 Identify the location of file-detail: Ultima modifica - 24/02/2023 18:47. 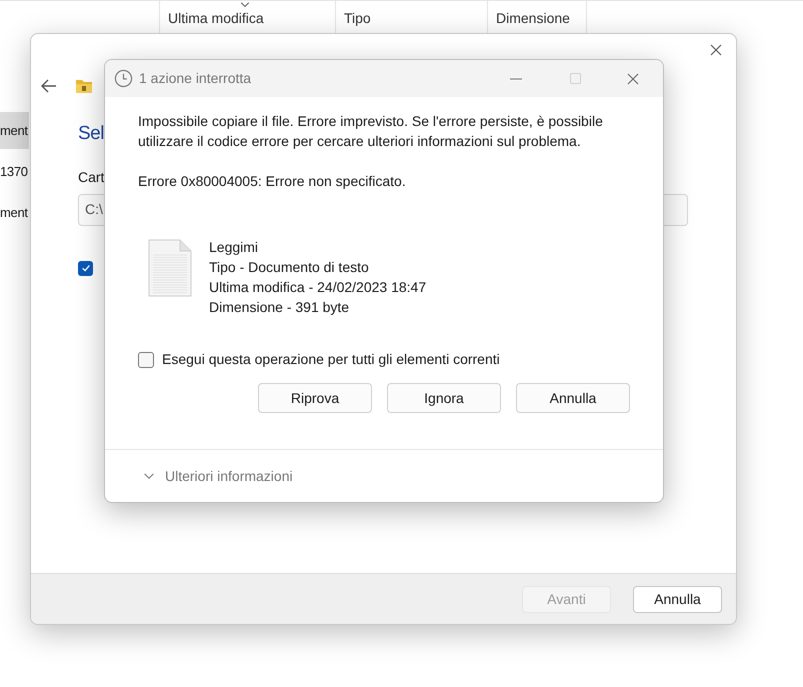
(317, 287).